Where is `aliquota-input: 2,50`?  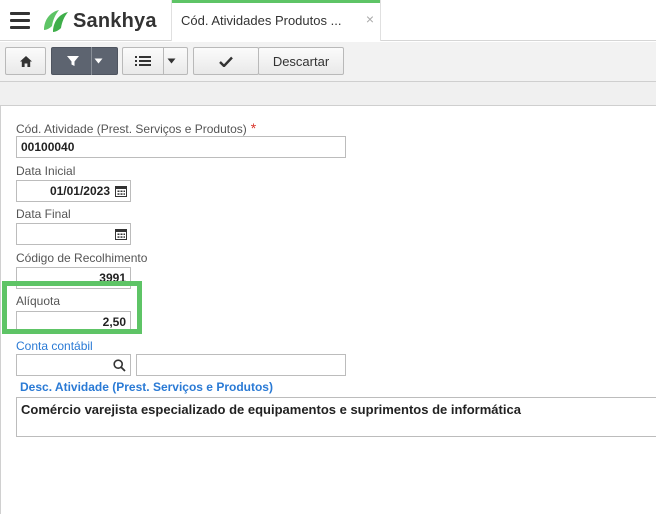 aliquota-input: 2,50 is located at coordinates (73, 322).